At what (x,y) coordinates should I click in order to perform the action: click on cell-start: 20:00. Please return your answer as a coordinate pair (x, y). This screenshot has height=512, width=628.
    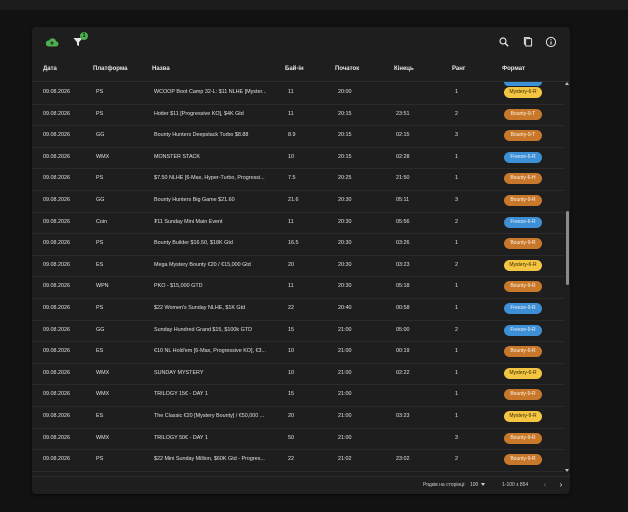
    Looking at the image, I should click on (345, 92).